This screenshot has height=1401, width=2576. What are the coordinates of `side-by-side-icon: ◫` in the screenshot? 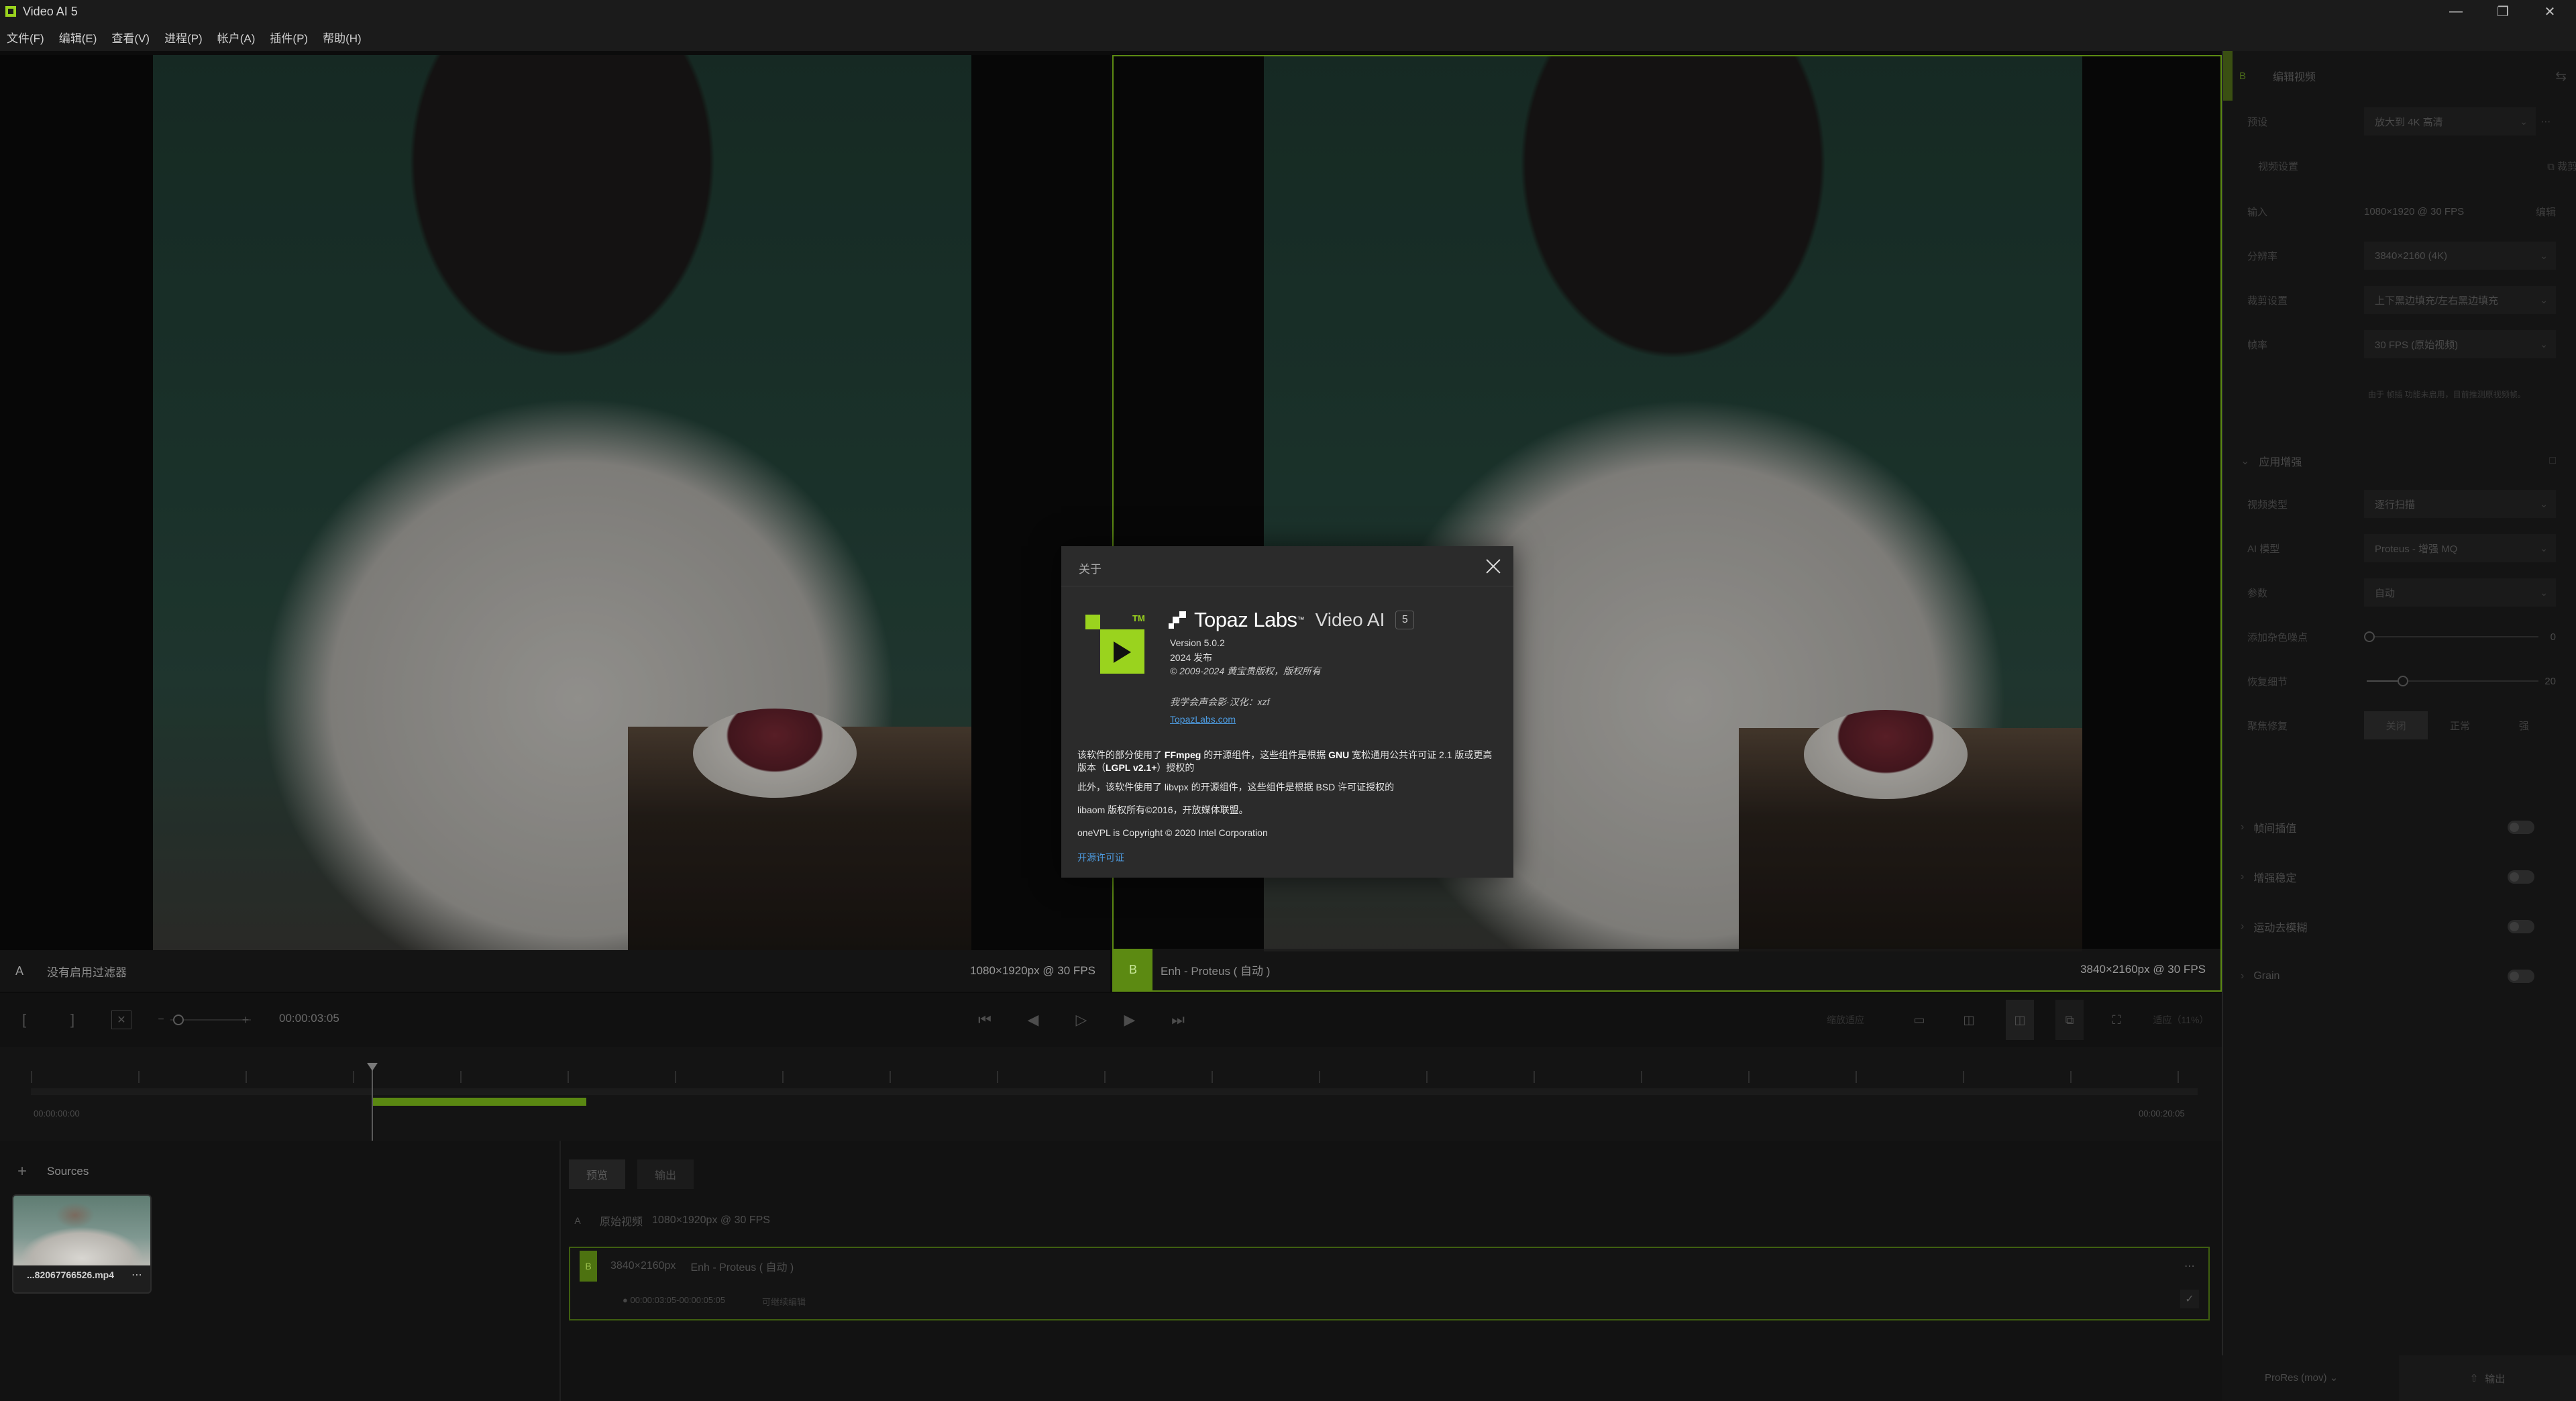 It's located at (1969, 1019).